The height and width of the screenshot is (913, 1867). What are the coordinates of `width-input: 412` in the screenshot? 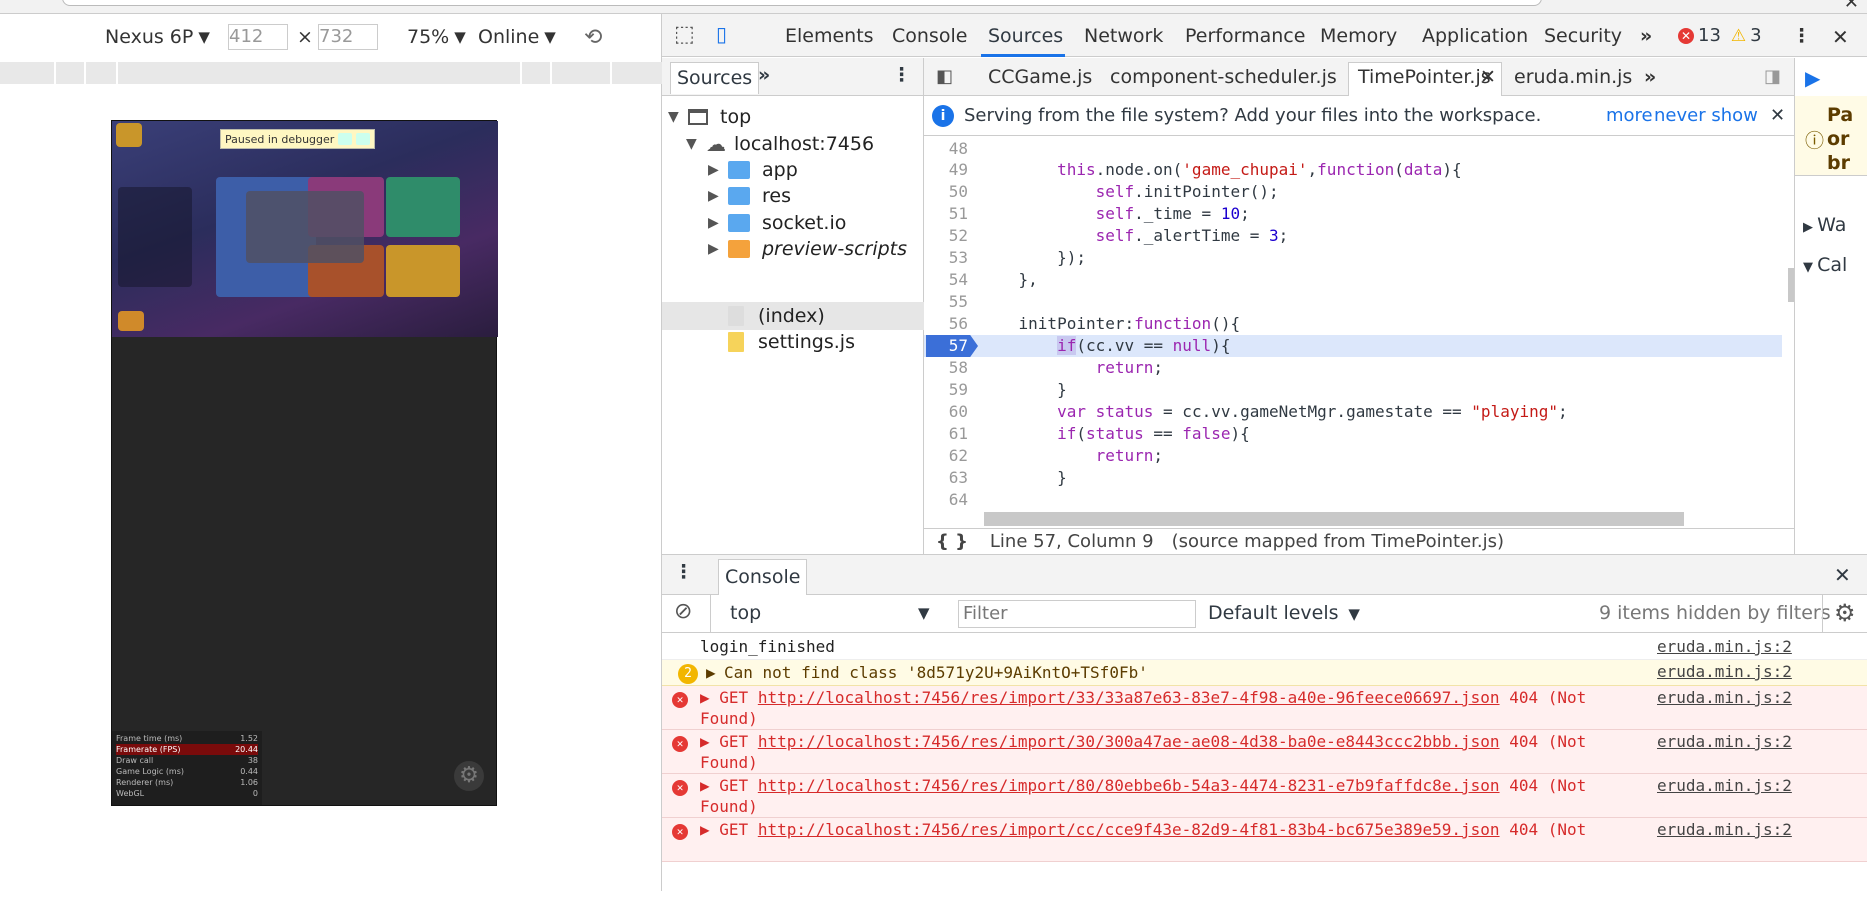 It's located at (258, 37).